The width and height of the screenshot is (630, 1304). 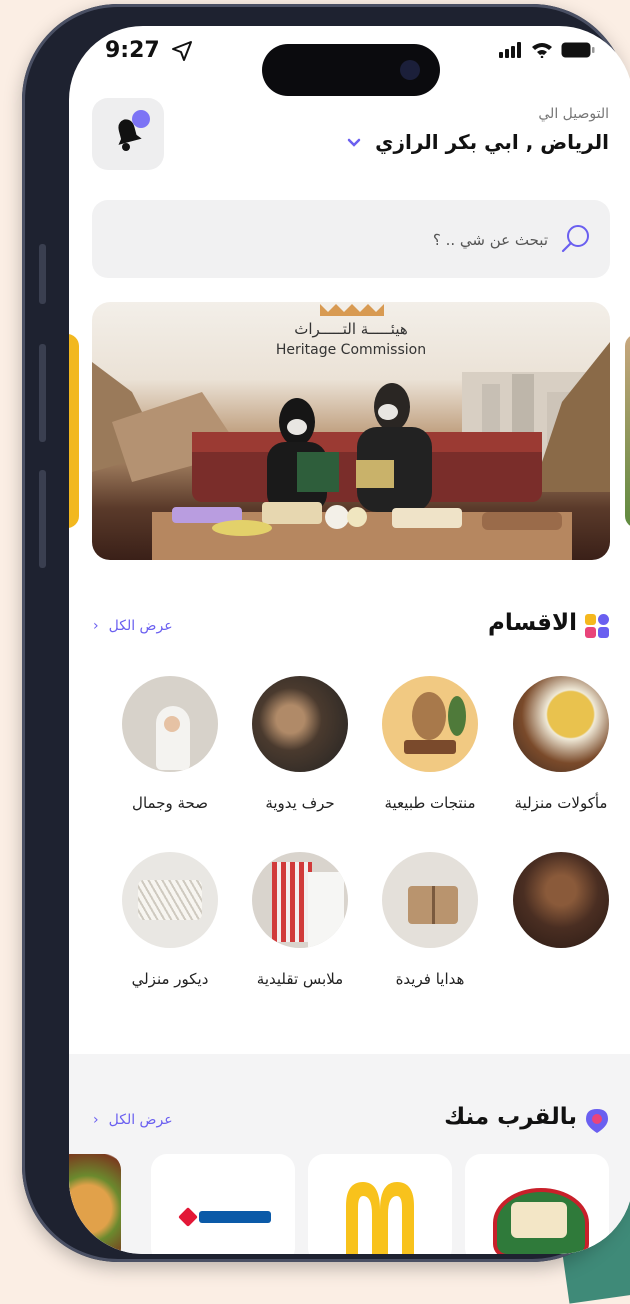 What do you see at coordinates (430, 803) in the screenshot?
I see `category-label: منتجات طبيعية` at bounding box center [430, 803].